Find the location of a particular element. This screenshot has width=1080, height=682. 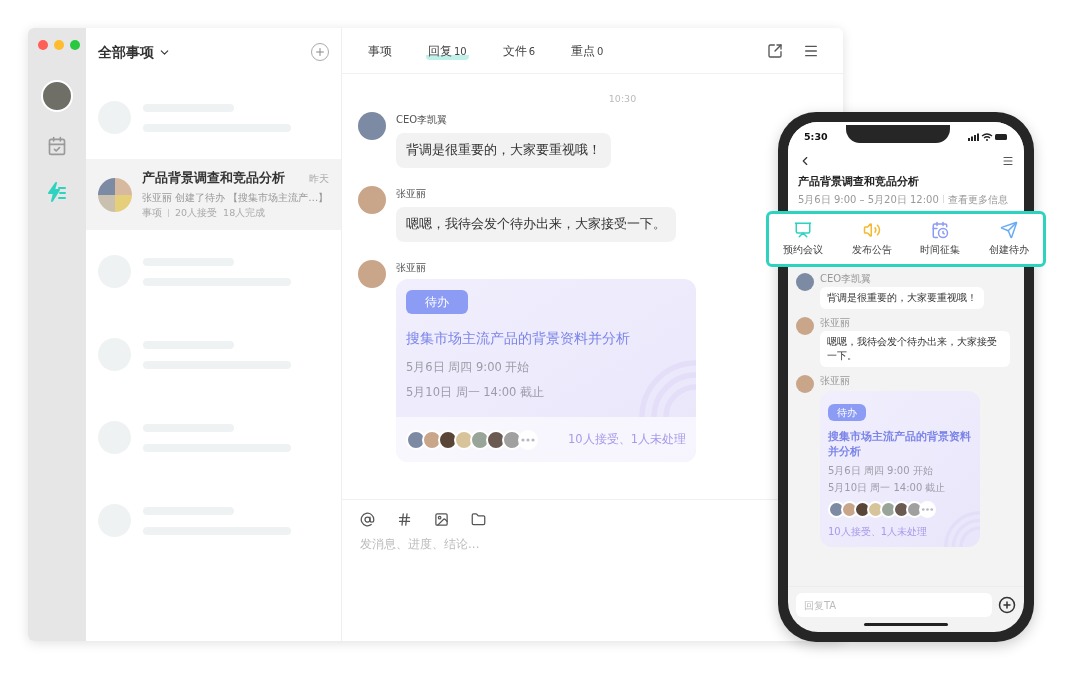

thread-item: 产品背景调查和竞品分析 昨天 张亚丽 创建了待办 【搜集市场主流产…】 事项 20人接受 18人完成 is located at coordinates (213, 194).